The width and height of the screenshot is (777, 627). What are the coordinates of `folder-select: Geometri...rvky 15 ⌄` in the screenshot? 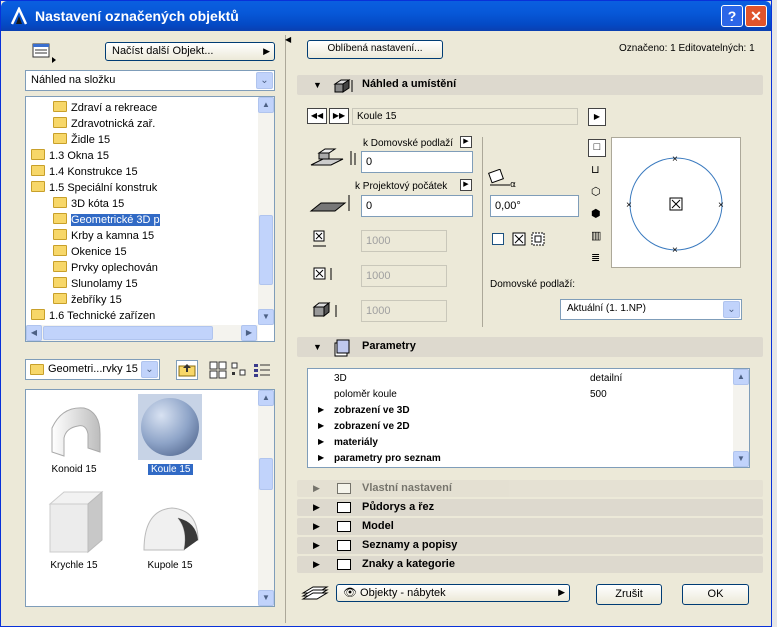 It's located at (92, 369).